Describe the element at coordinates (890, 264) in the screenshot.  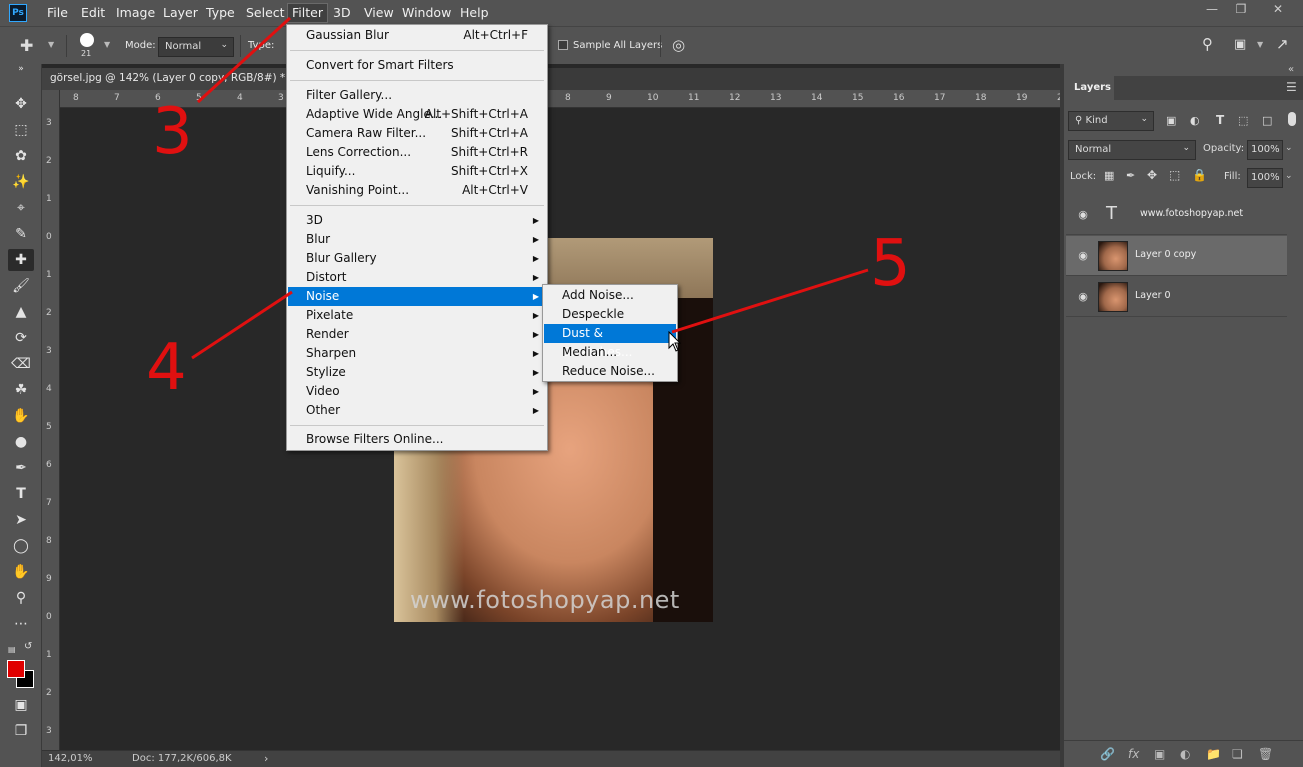
I see `annotation-step-5: 5` at that location.